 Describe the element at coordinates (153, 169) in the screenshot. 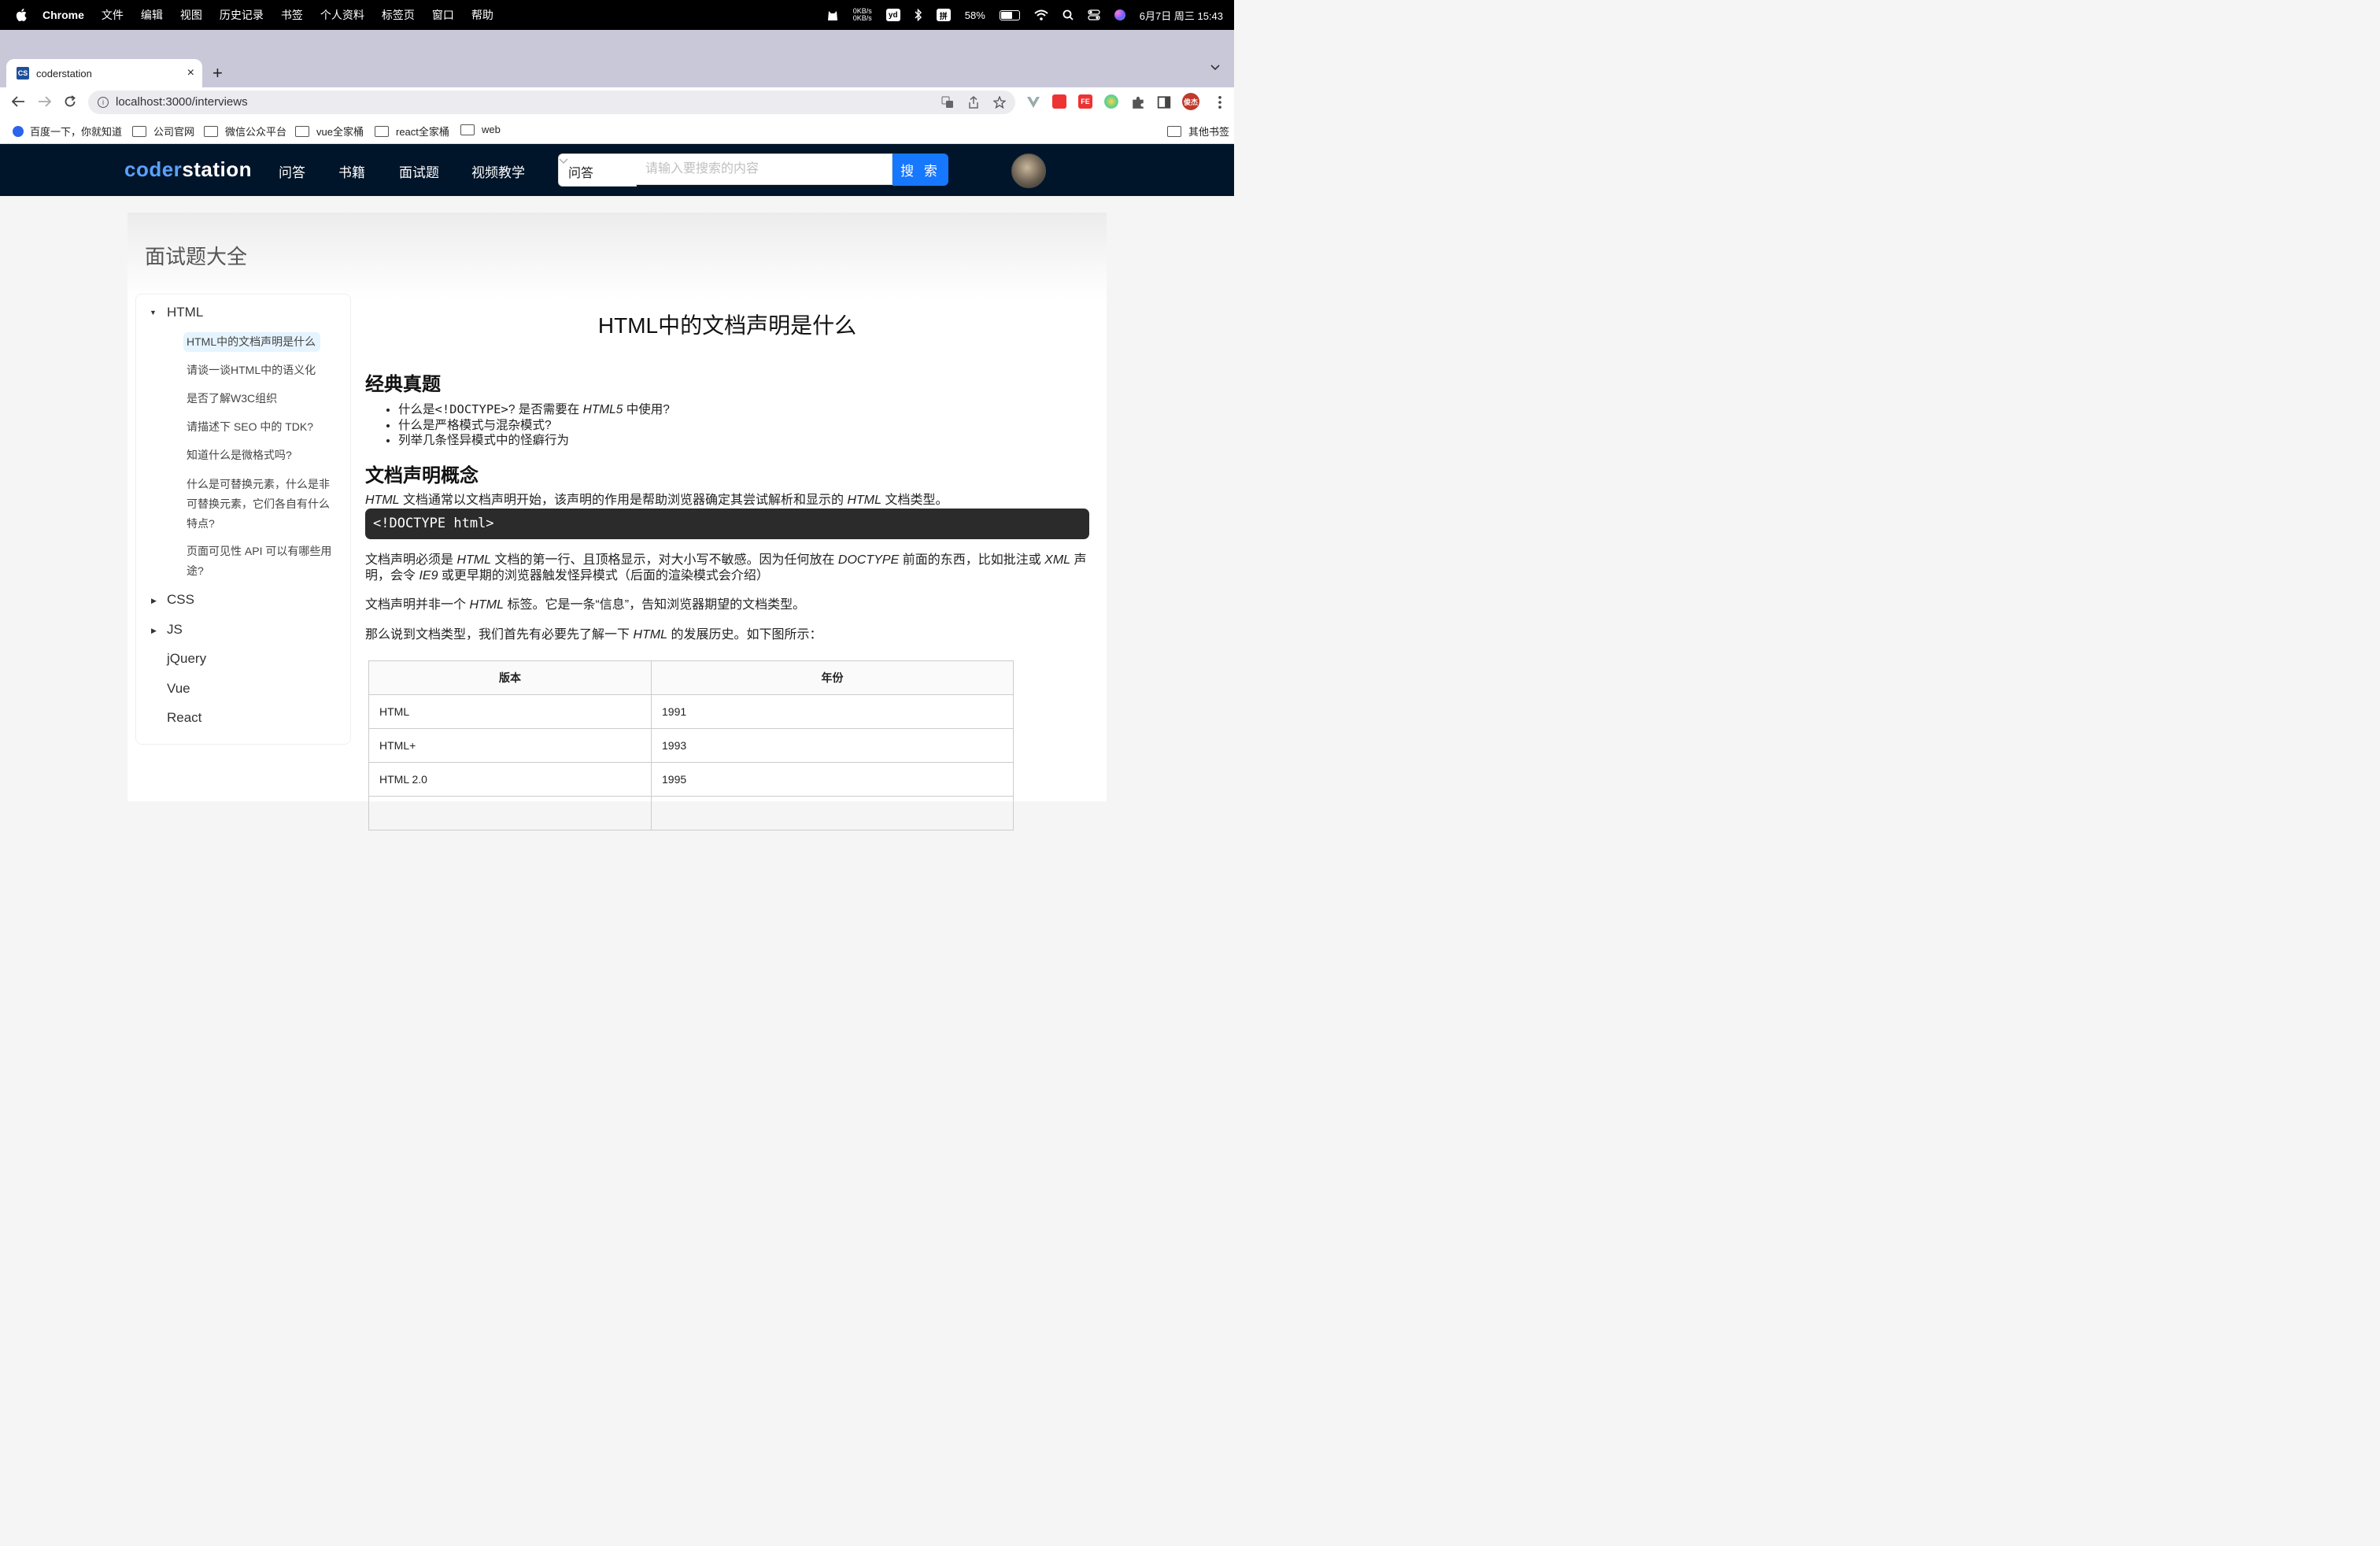

I see `logo-part-coder: coder` at that location.